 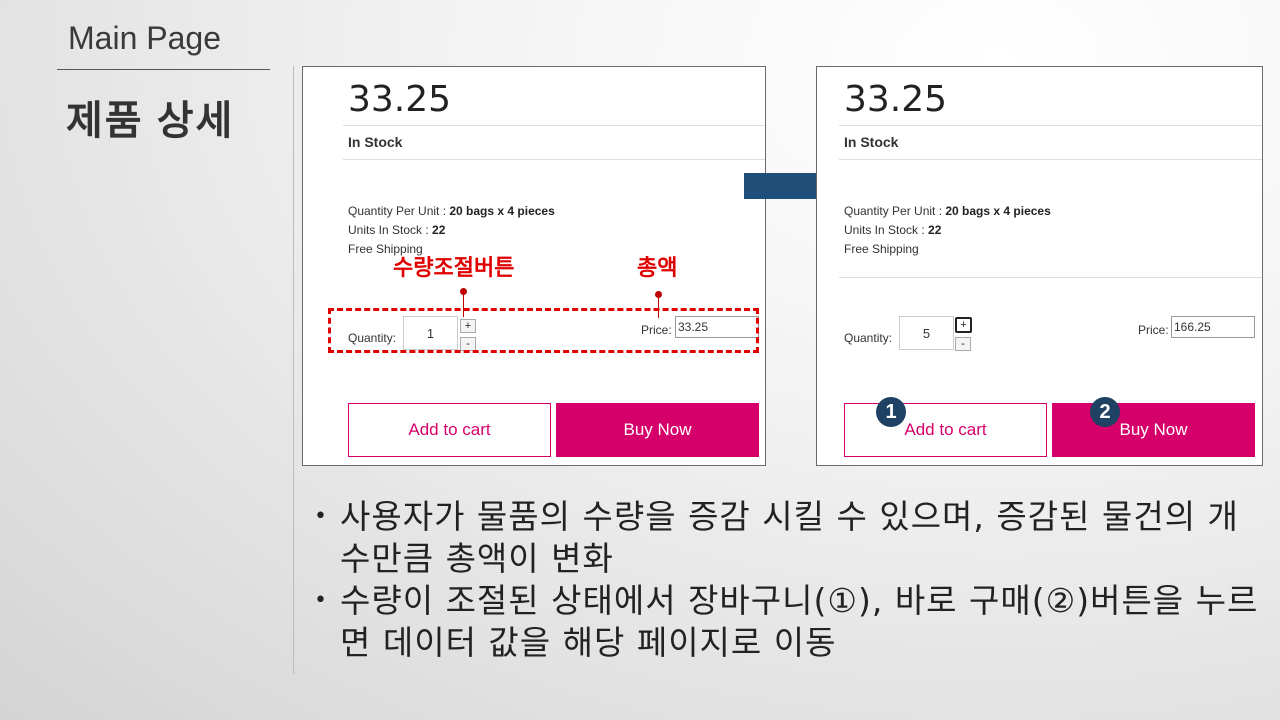 What do you see at coordinates (963, 325) in the screenshot?
I see `quantity-plus-button: +` at bounding box center [963, 325].